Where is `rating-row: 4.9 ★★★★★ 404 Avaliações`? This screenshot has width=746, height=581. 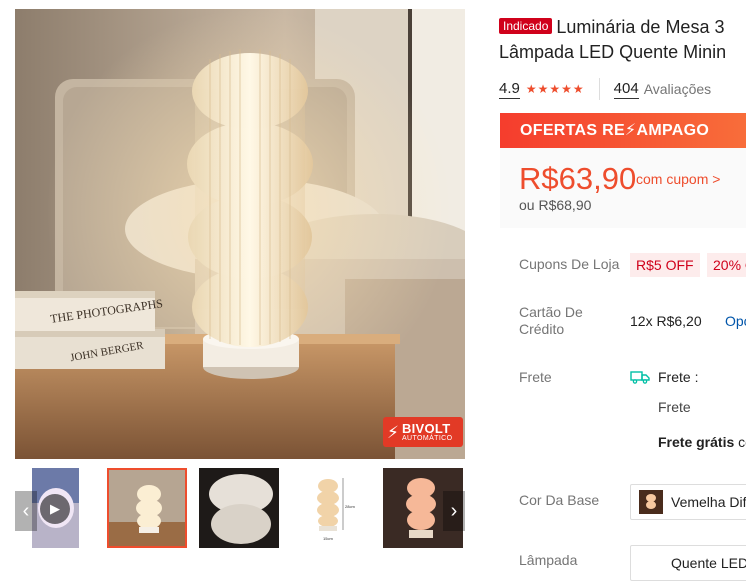
rating-row: 4.9 ★★★★★ 404 Avaliações is located at coordinates (605, 89).